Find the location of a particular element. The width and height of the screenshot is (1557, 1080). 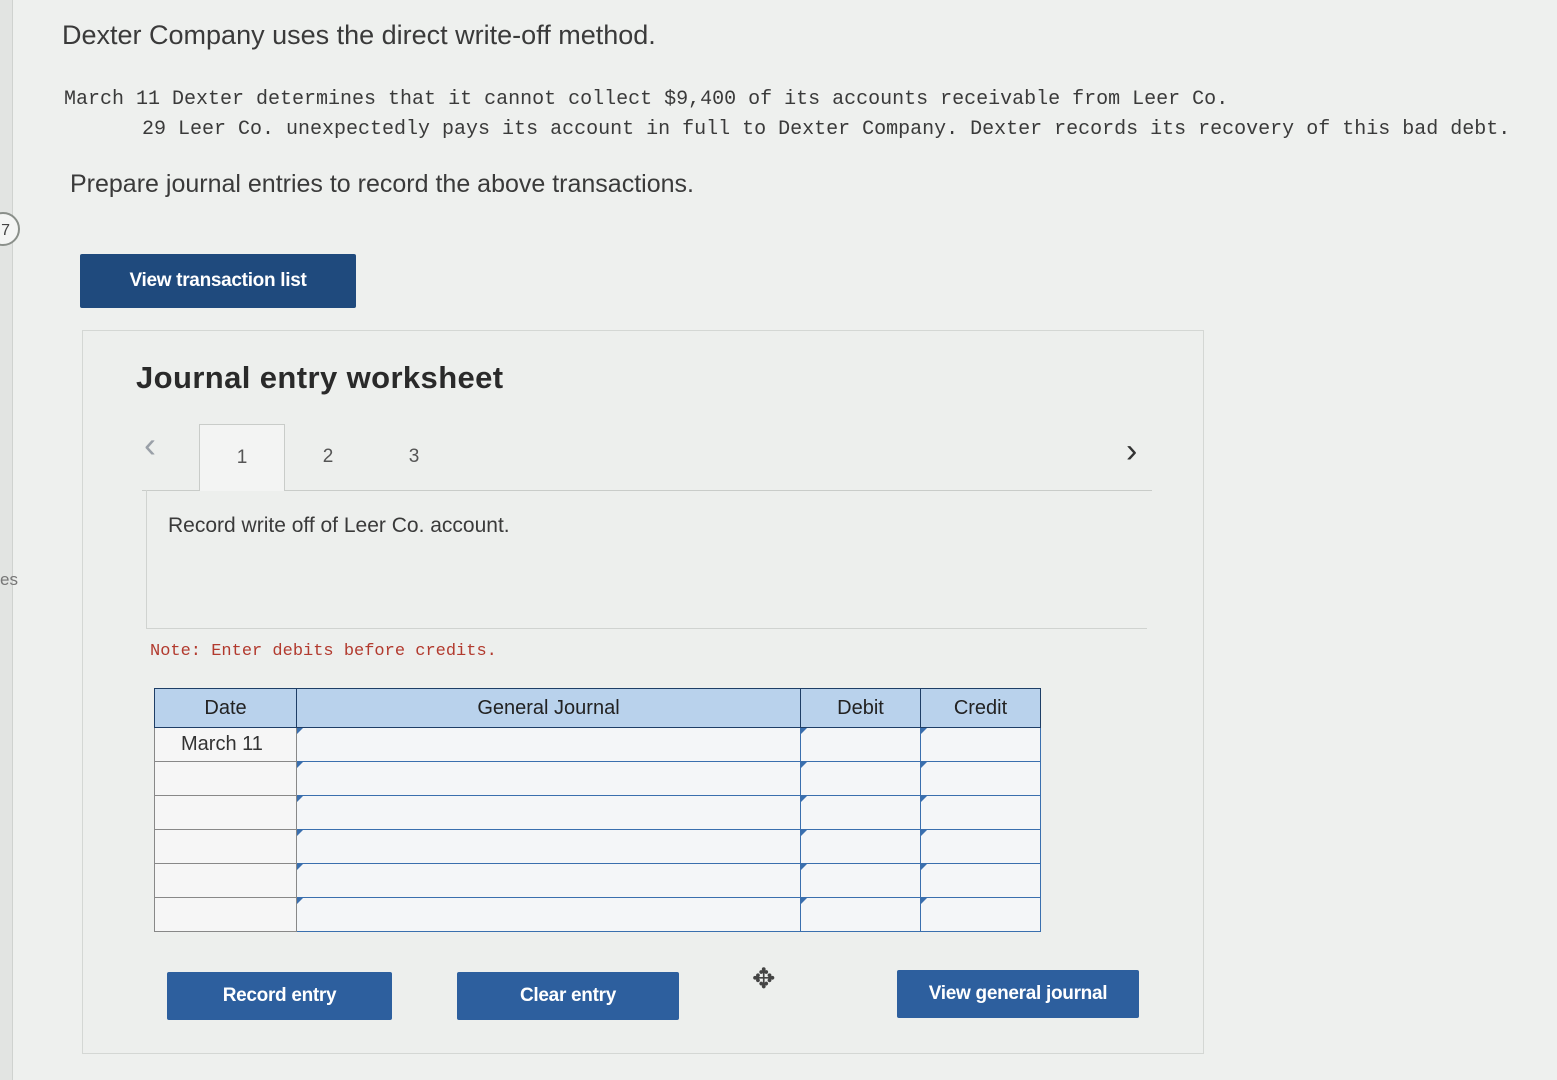

tab-1: 1 is located at coordinates (242, 457).